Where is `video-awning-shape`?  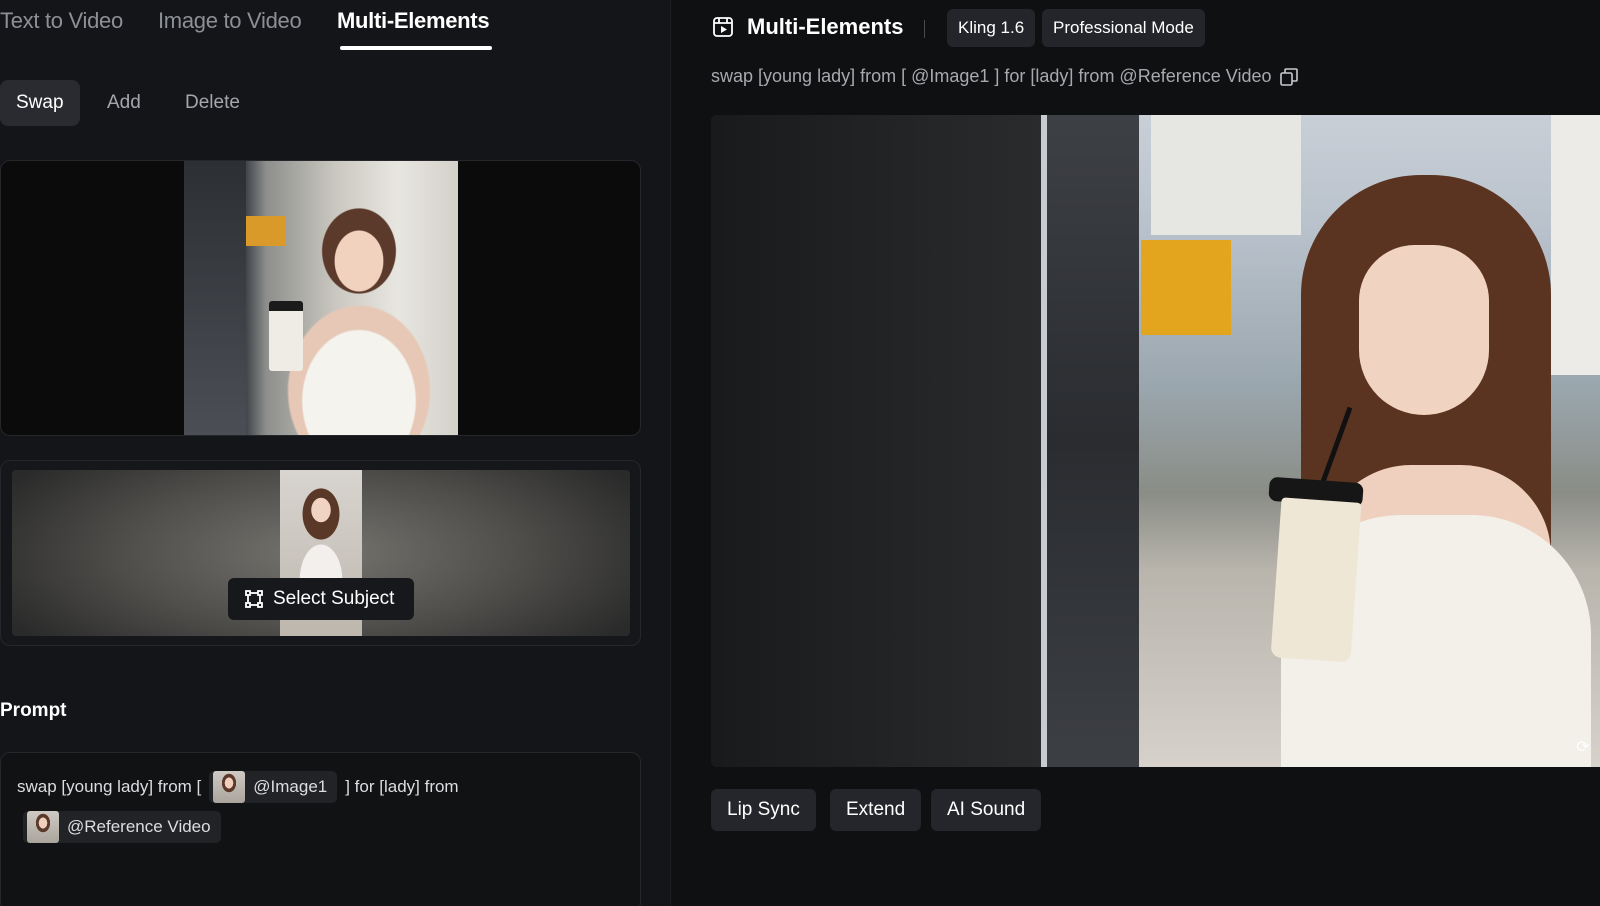
video-awning-shape is located at coordinates (1186, 287).